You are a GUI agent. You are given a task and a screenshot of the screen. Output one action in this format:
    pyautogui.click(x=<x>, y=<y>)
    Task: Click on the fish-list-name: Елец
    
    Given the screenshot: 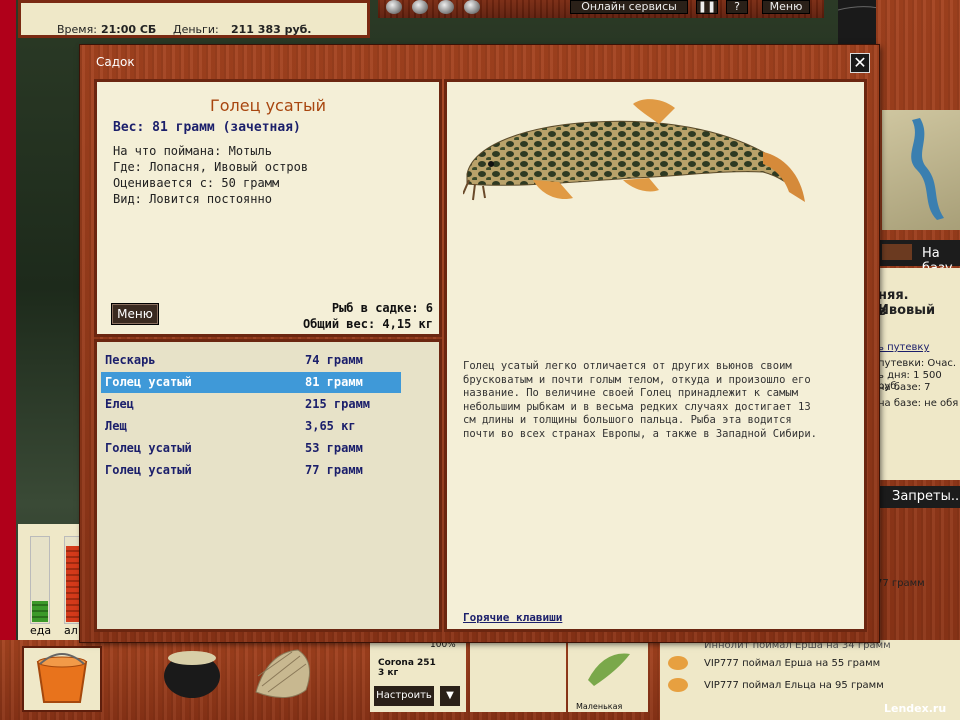 What is the action you would take?
    pyautogui.click(x=119, y=404)
    